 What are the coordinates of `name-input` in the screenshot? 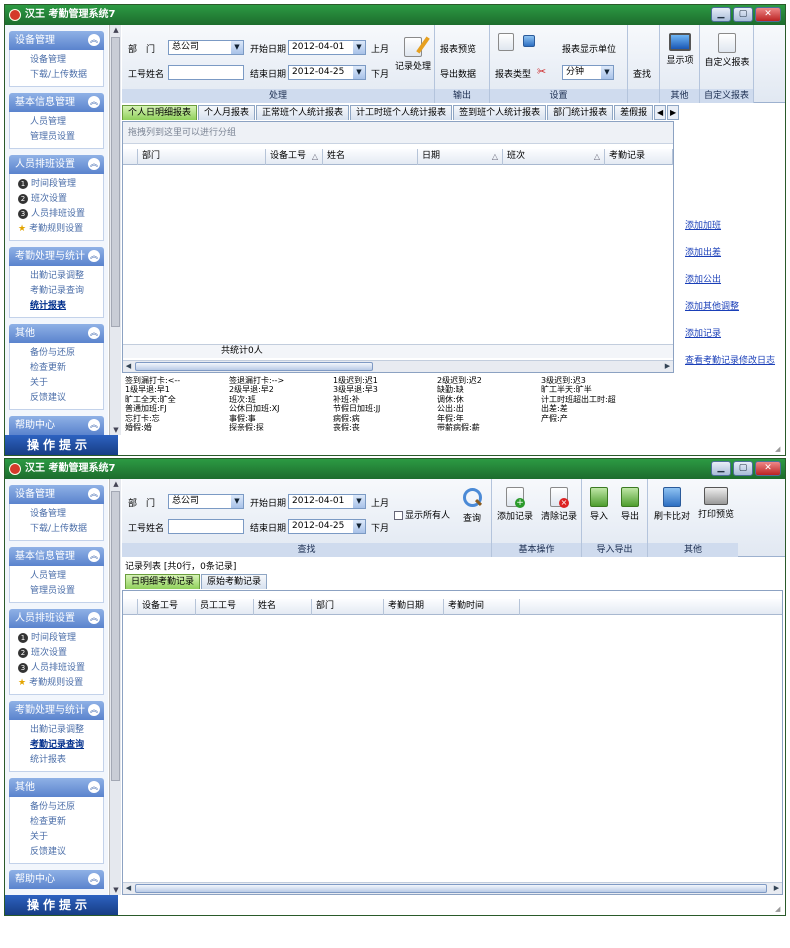 It's located at (206, 526).